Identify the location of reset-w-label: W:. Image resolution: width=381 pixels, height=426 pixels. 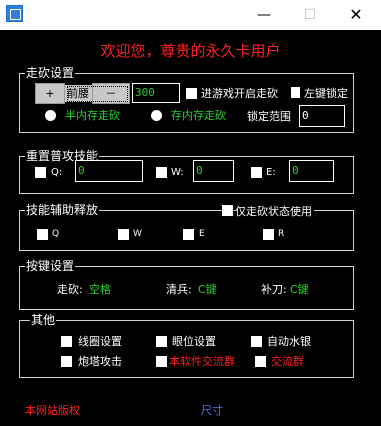
(177, 172).